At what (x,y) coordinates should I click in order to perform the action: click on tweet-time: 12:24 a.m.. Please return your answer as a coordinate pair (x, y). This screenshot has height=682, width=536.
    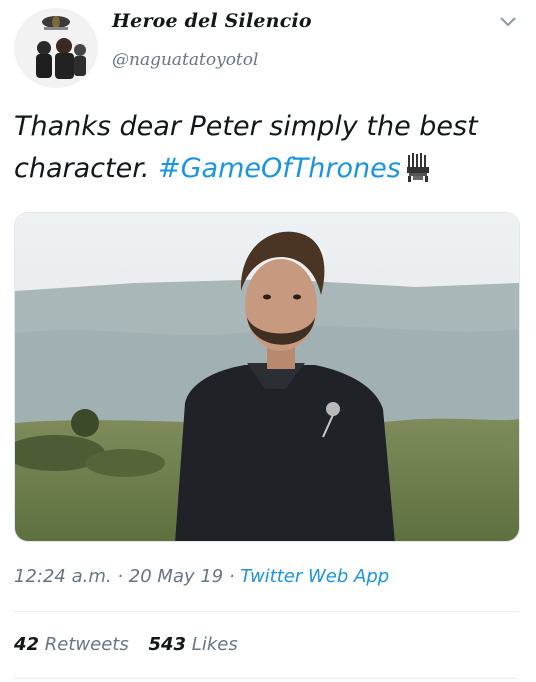
    Looking at the image, I should click on (63, 576).